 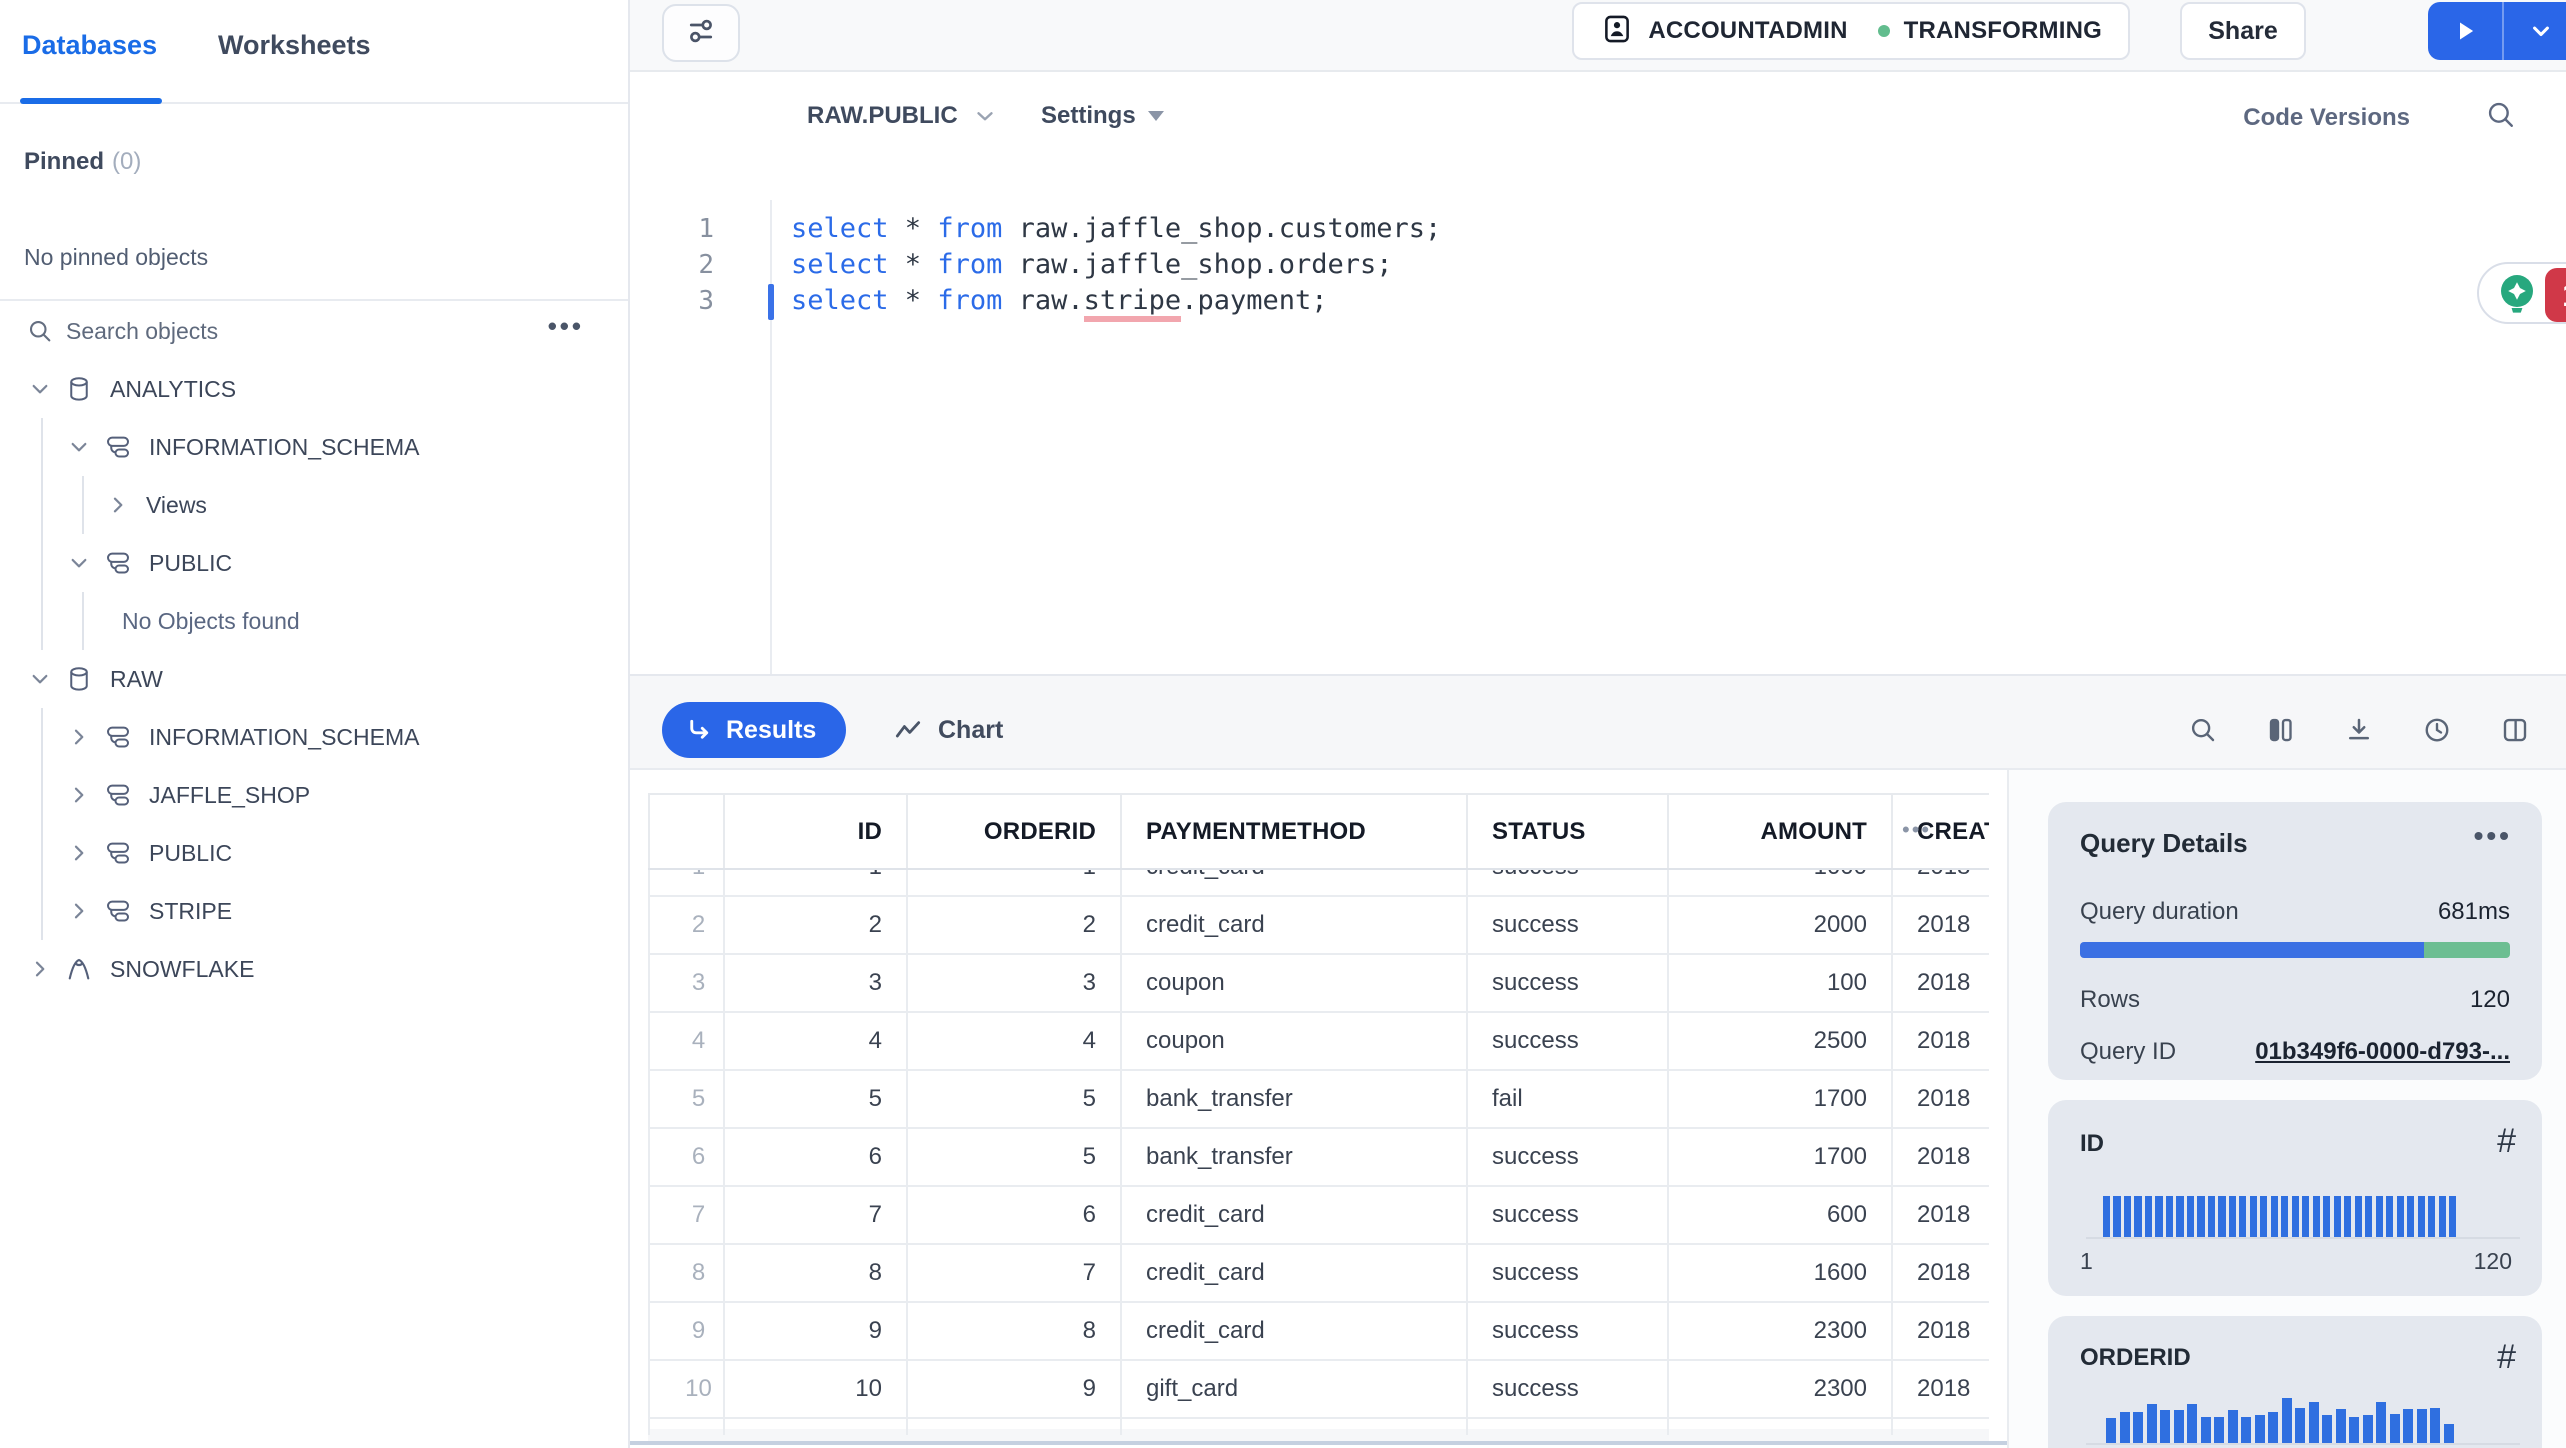 What do you see at coordinates (2295, 1198) in the screenshot?
I see `column-stats-card-id: ID # 1 120` at bounding box center [2295, 1198].